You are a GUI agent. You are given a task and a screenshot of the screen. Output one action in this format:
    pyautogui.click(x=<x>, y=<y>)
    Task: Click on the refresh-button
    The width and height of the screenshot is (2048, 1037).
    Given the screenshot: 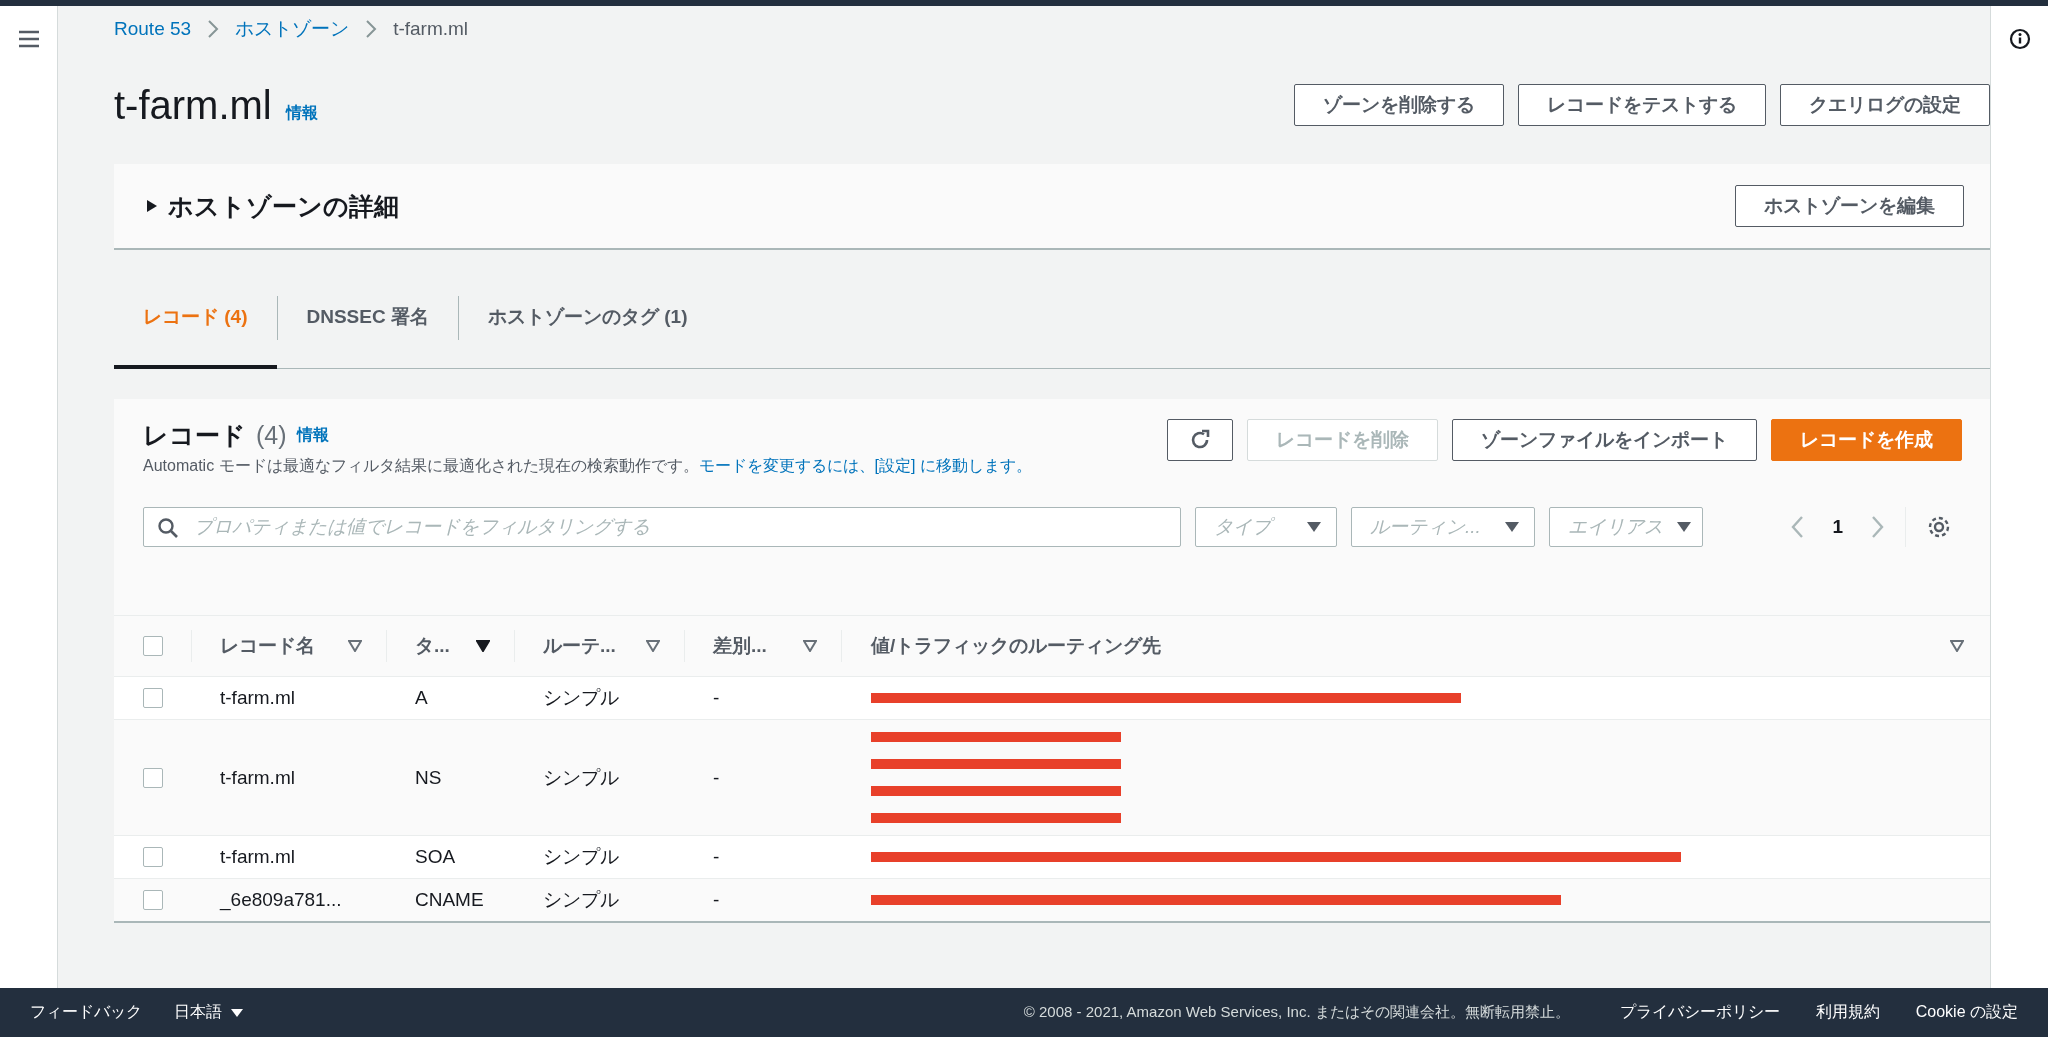 What is the action you would take?
    pyautogui.click(x=1200, y=440)
    